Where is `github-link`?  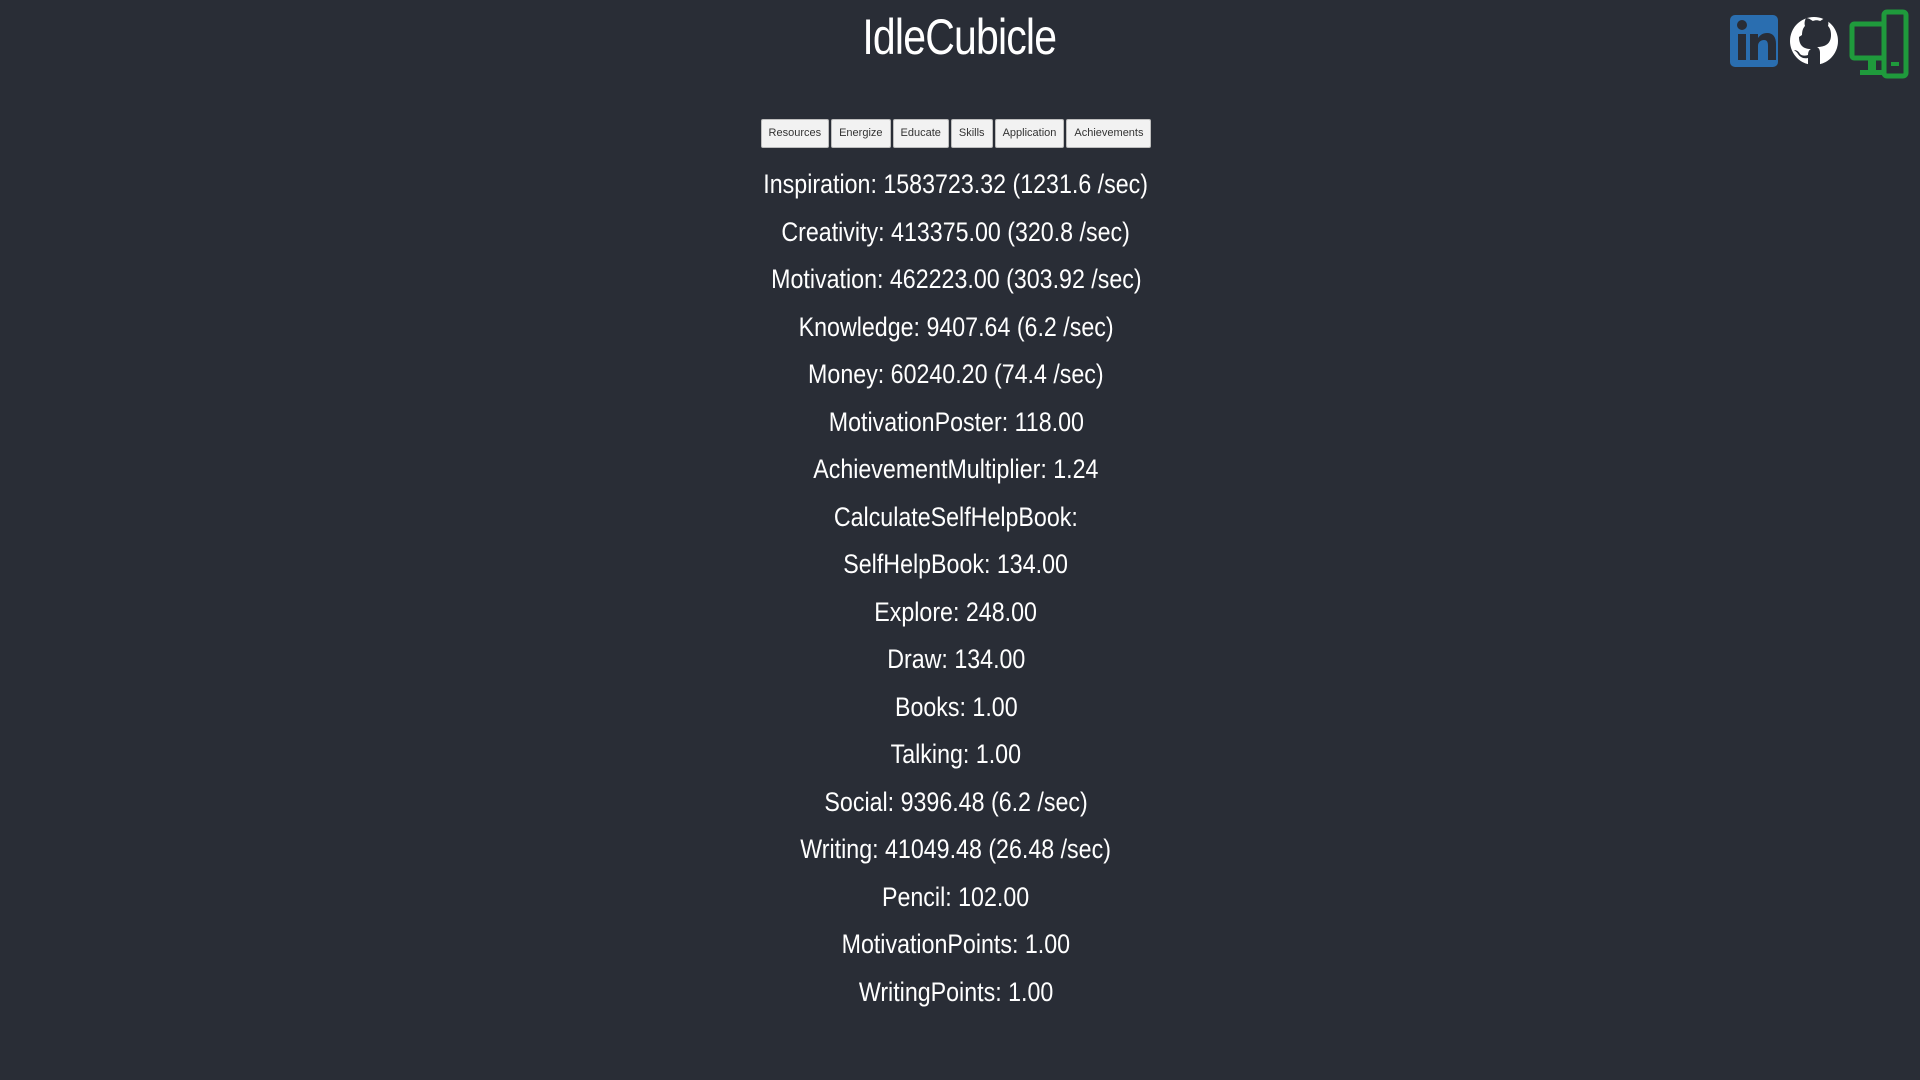 github-link is located at coordinates (1814, 39).